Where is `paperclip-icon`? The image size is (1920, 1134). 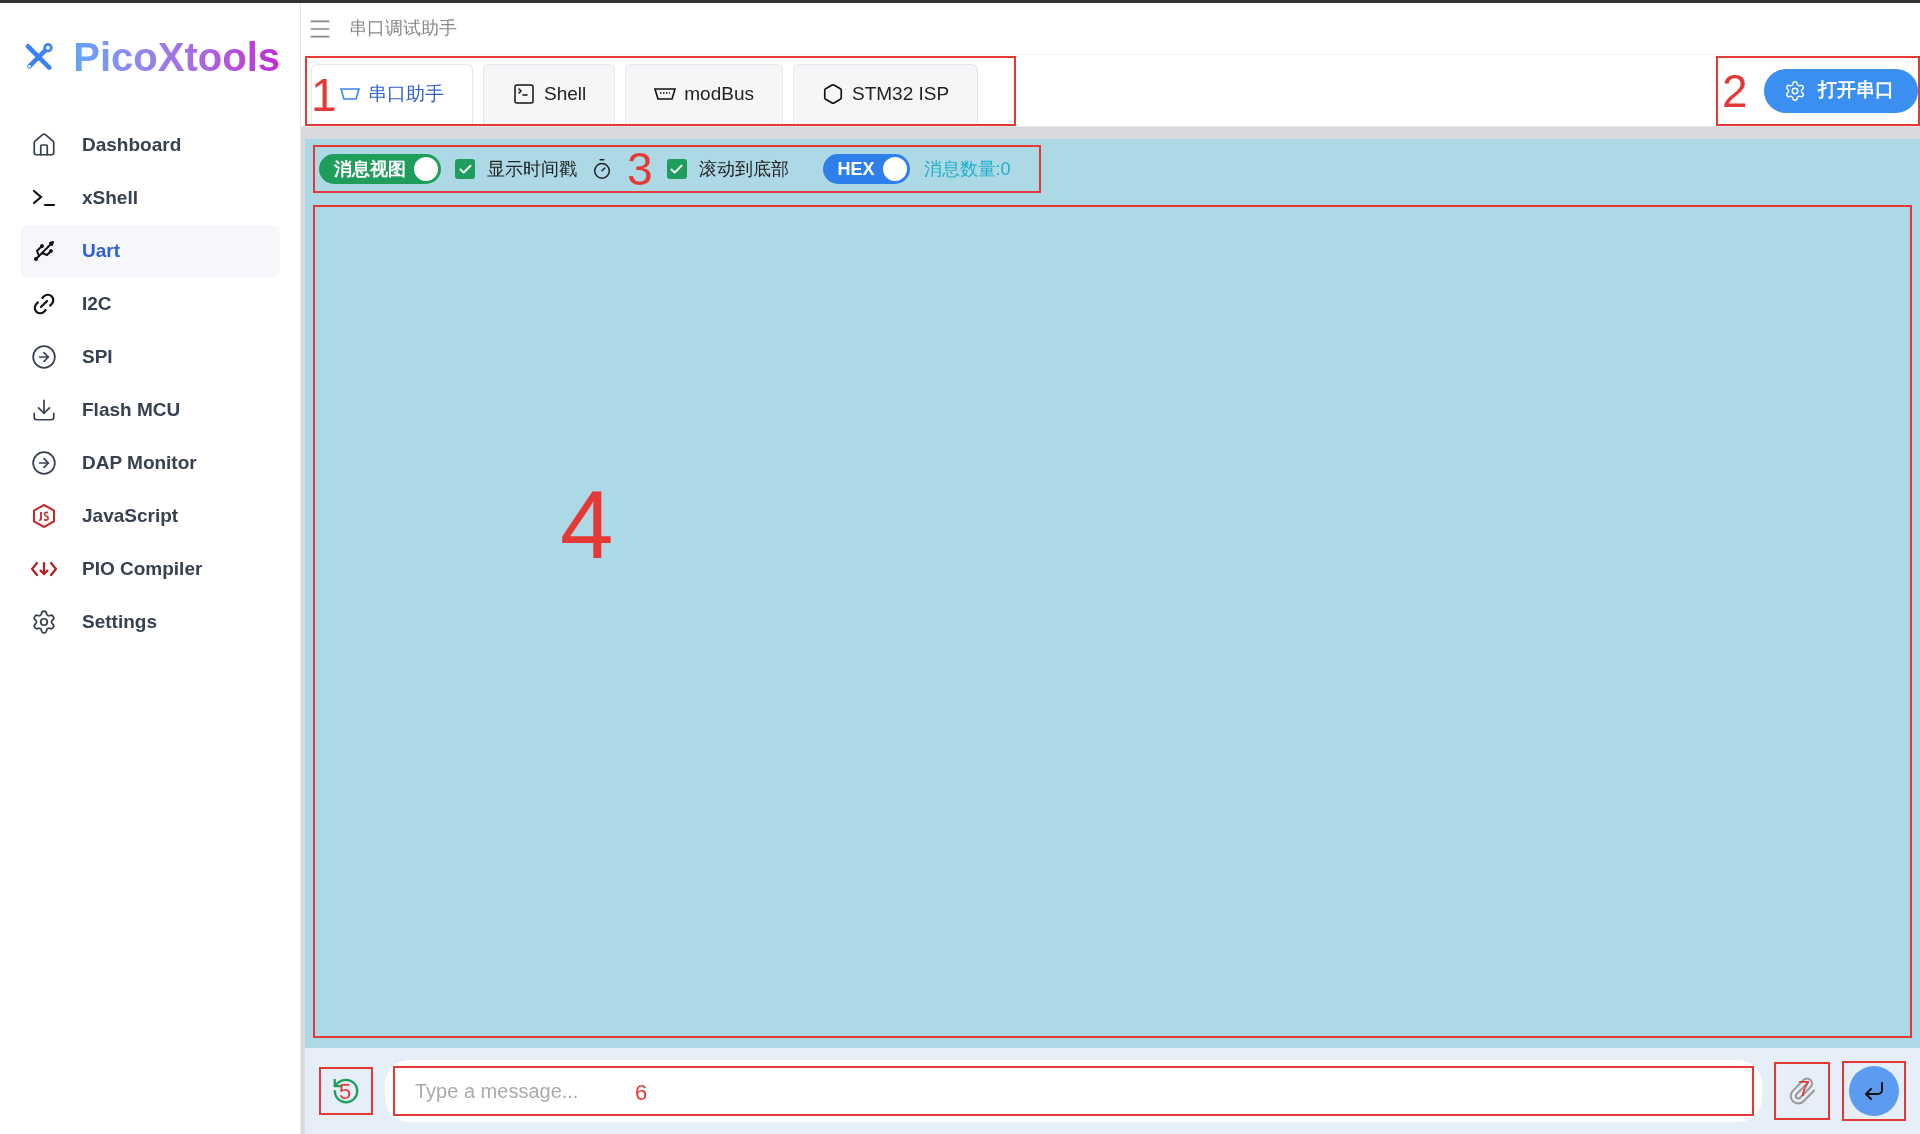 paperclip-icon is located at coordinates (1802, 1091).